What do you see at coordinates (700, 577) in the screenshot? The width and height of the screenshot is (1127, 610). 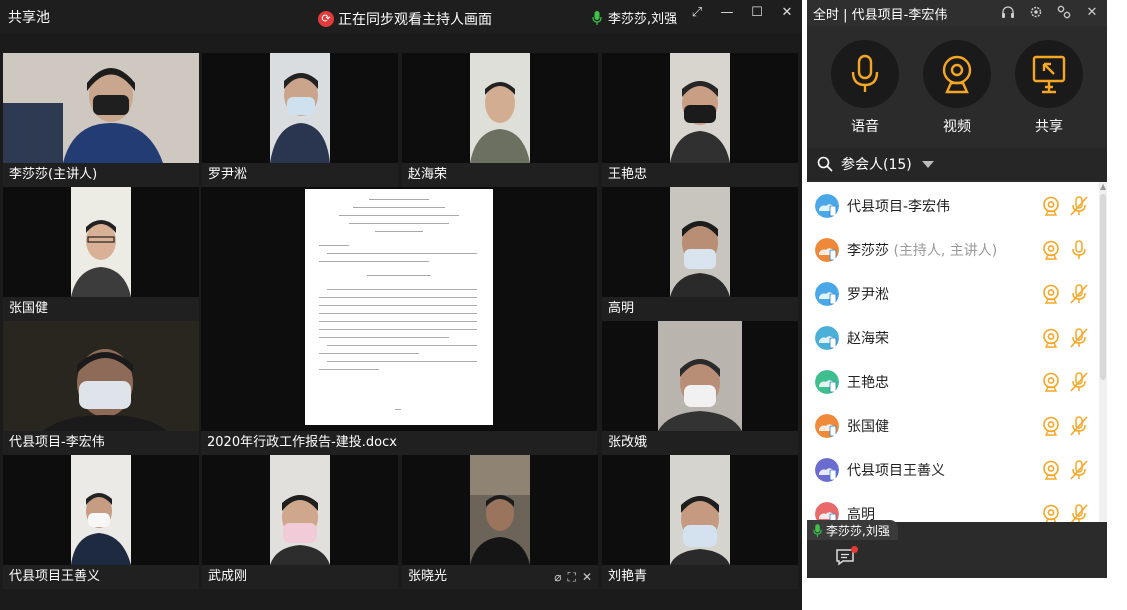 I see `participant-name: 刘艳青` at bounding box center [700, 577].